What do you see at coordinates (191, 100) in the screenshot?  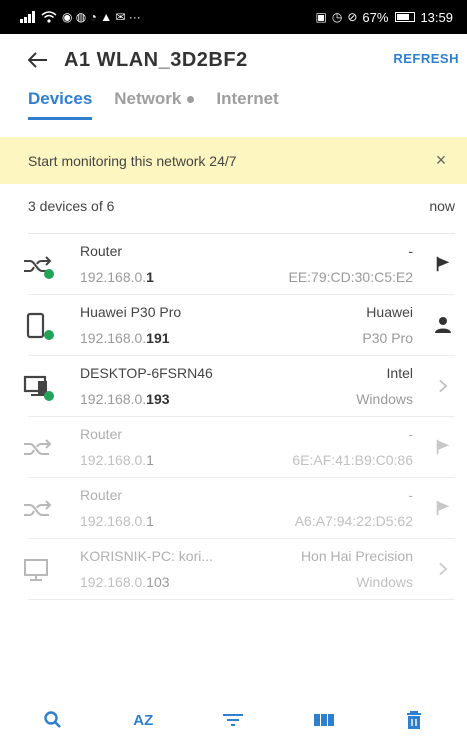 I see `network-indicator-dot` at bounding box center [191, 100].